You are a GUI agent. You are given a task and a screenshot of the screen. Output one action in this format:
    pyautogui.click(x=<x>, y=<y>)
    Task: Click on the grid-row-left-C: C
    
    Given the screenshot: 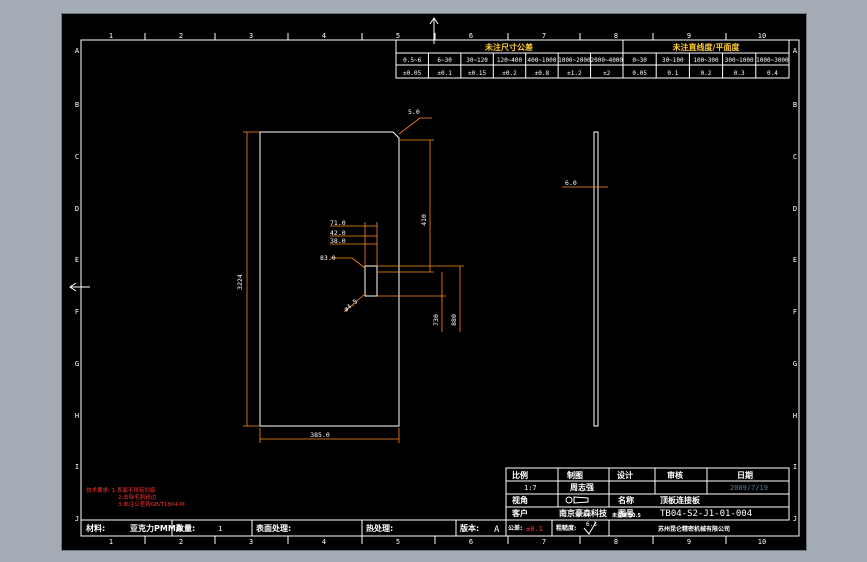 What is the action you would take?
    pyautogui.click(x=77, y=157)
    